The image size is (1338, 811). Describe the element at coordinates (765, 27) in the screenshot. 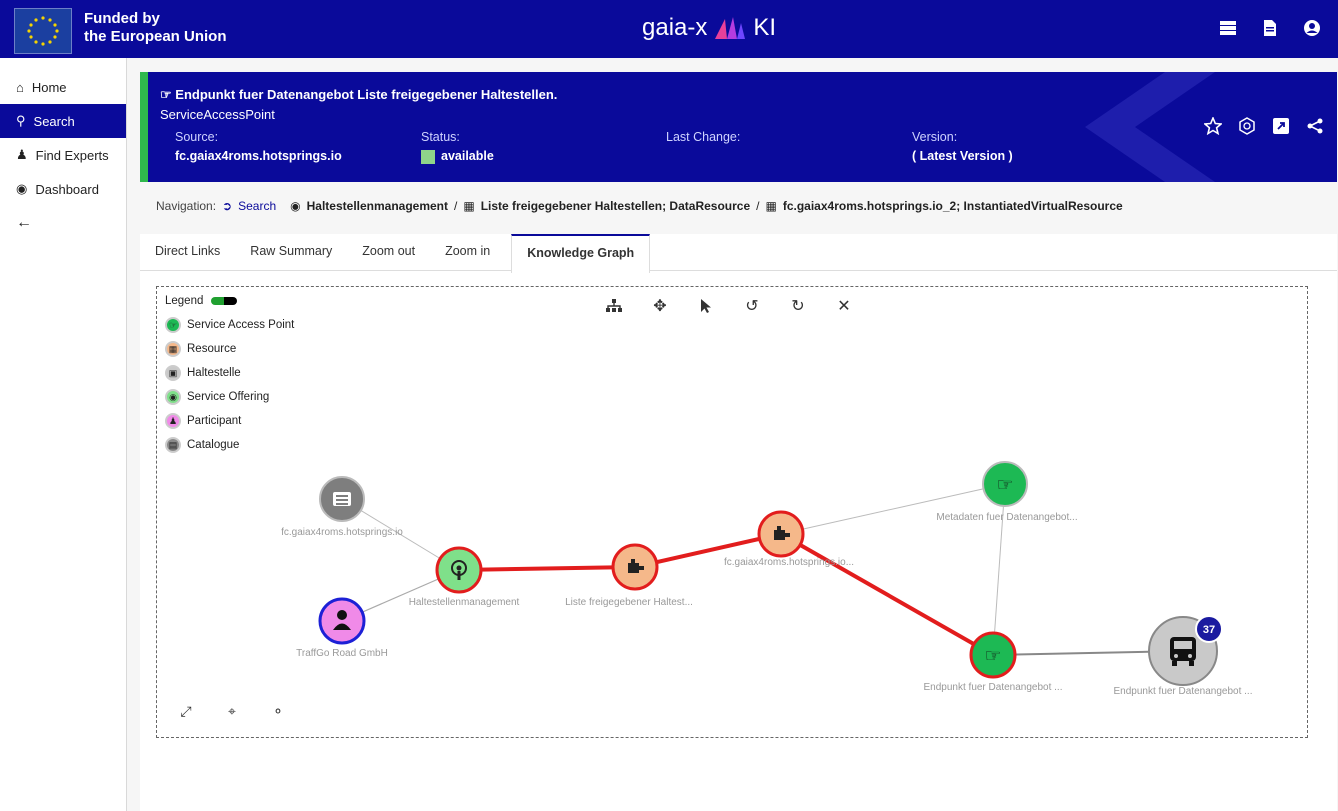

I see `brand-text-right: KI` at that location.